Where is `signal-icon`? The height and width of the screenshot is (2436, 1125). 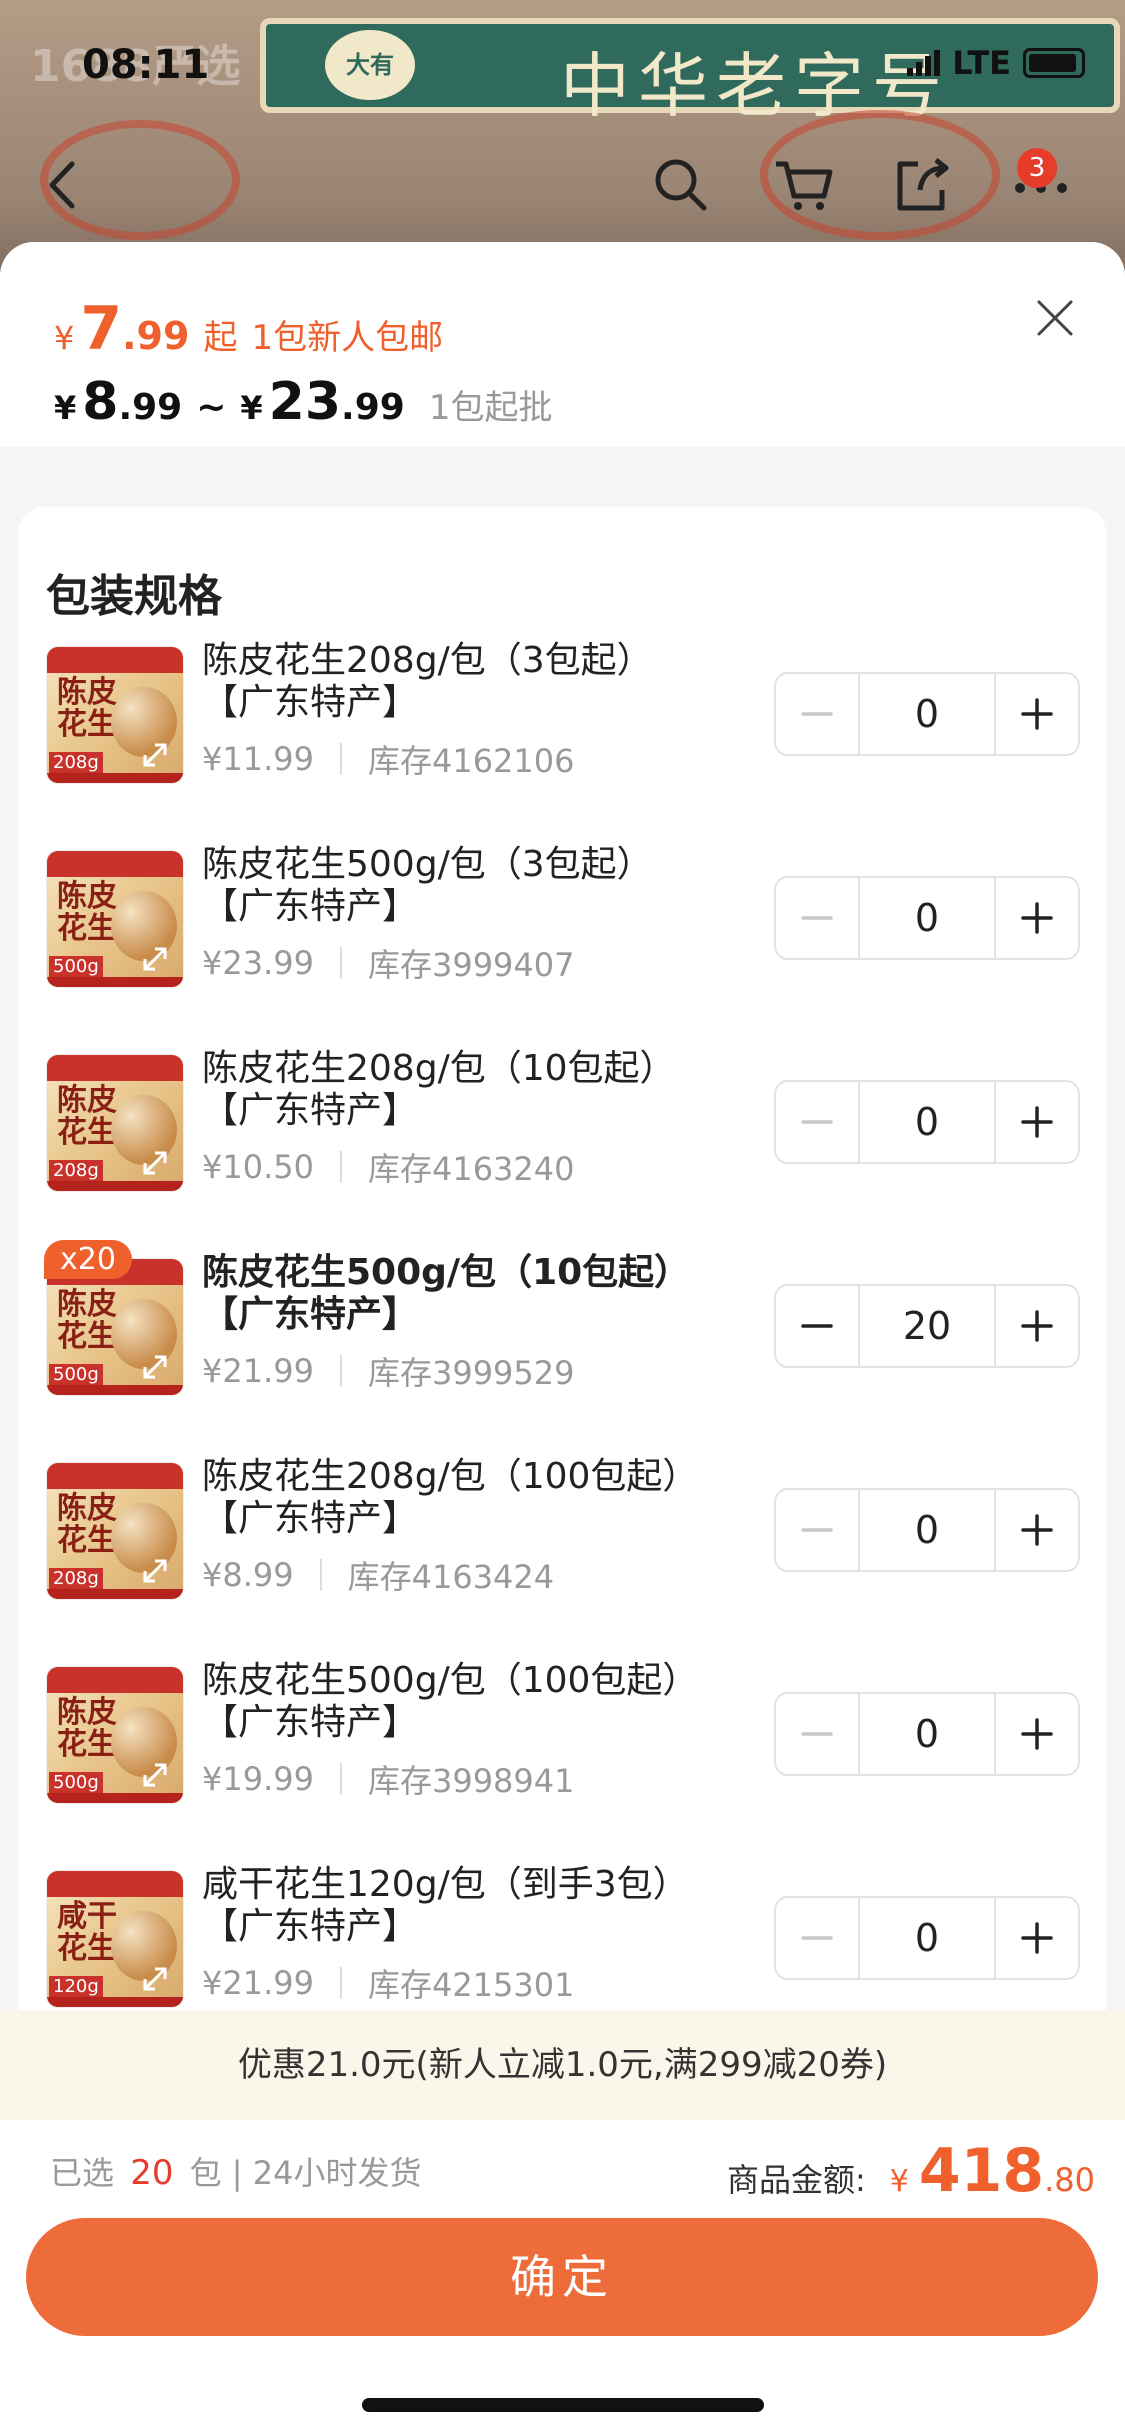 signal-icon is located at coordinates (924, 63).